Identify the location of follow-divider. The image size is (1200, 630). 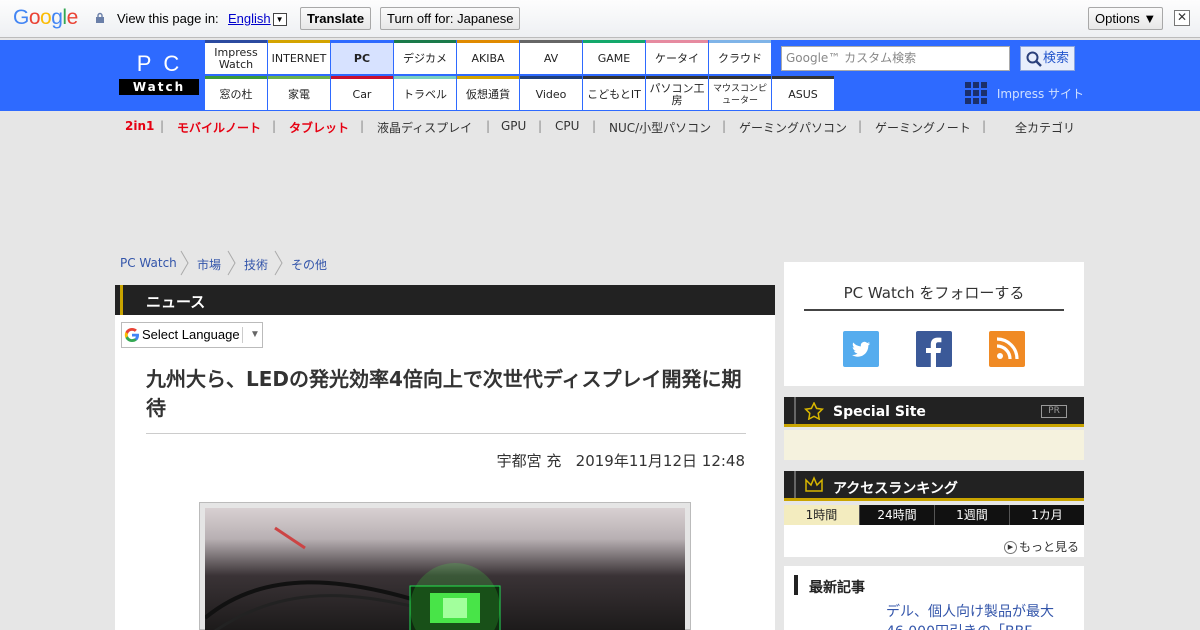
(934, 310).